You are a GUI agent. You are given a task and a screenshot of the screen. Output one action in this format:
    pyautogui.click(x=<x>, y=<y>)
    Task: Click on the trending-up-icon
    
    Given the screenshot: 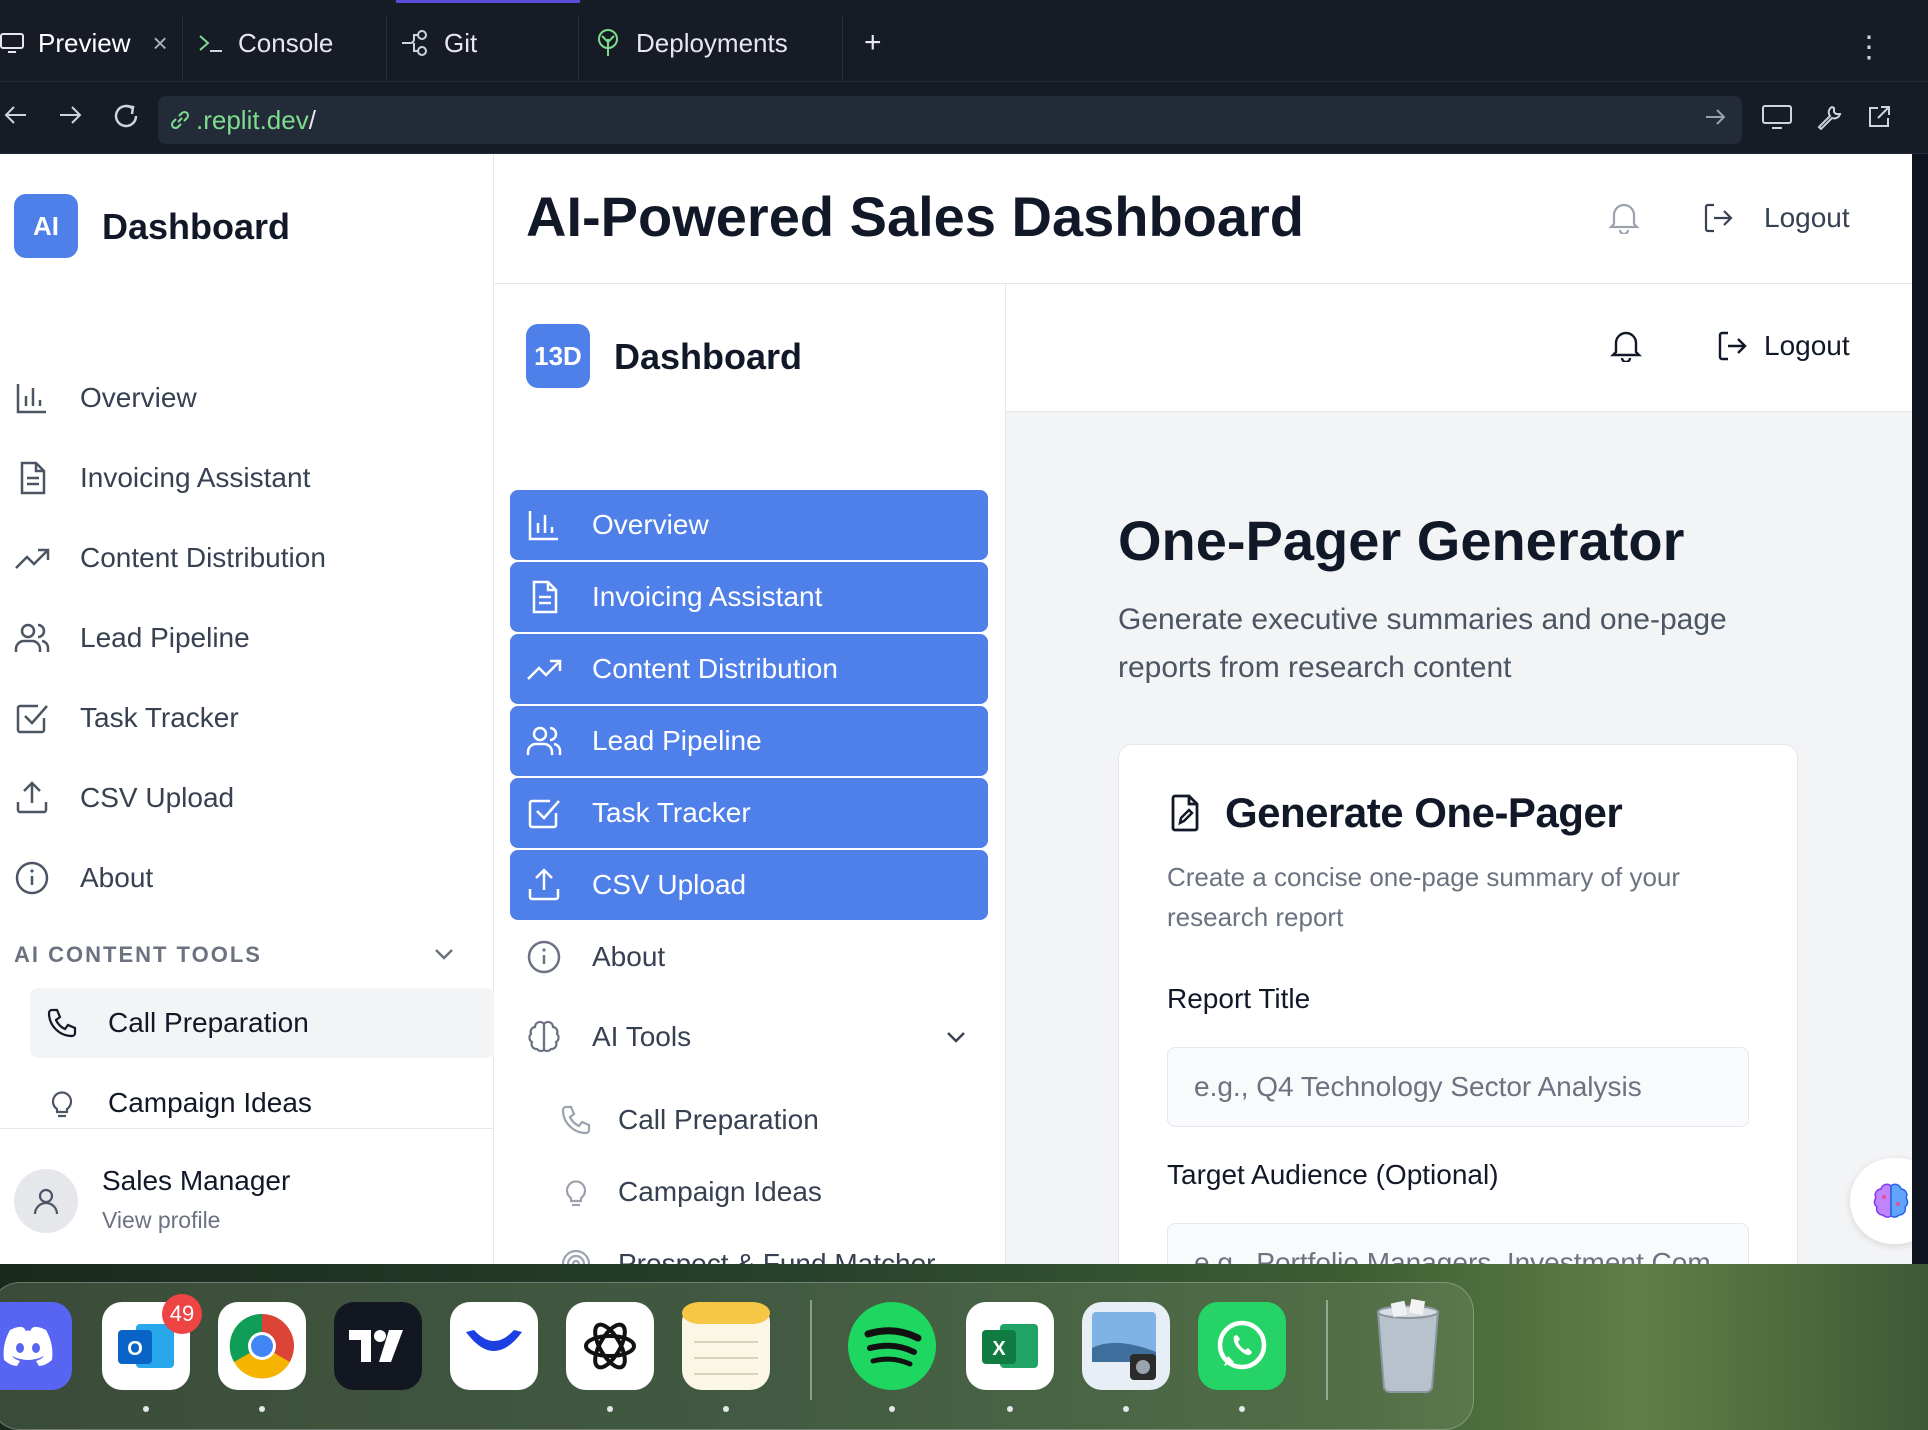 What is the action you would take?
    pyautogui.click(x=544, y=669)
    